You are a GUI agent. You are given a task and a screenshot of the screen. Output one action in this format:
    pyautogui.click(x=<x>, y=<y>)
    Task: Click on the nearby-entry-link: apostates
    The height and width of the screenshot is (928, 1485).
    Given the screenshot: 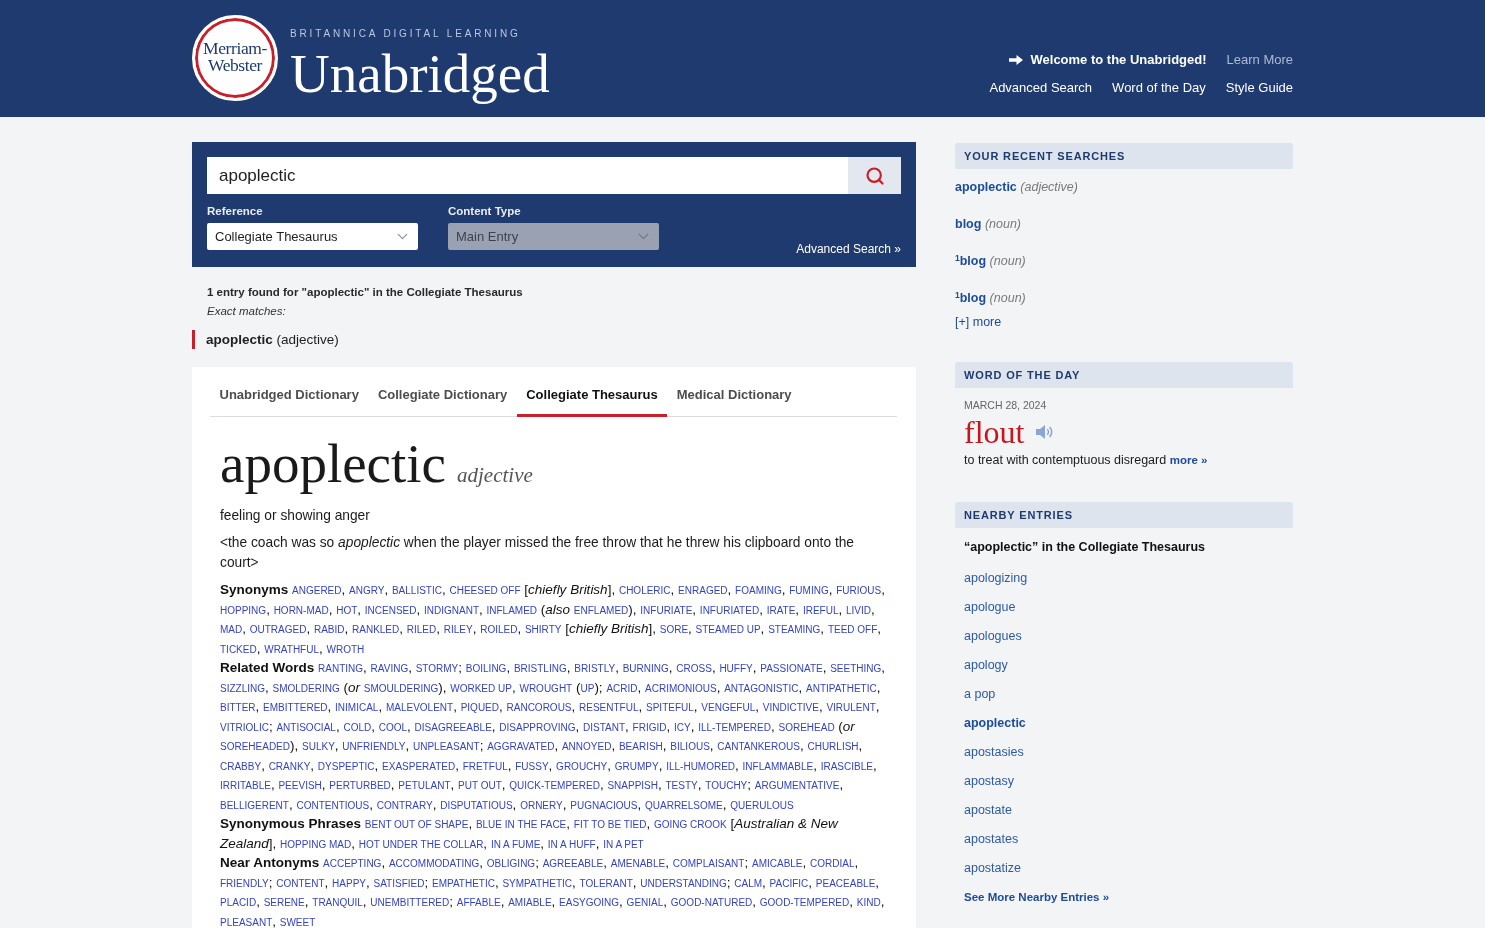 What is the action you would take?
    pyautogui.click(x=991, y=839)
    